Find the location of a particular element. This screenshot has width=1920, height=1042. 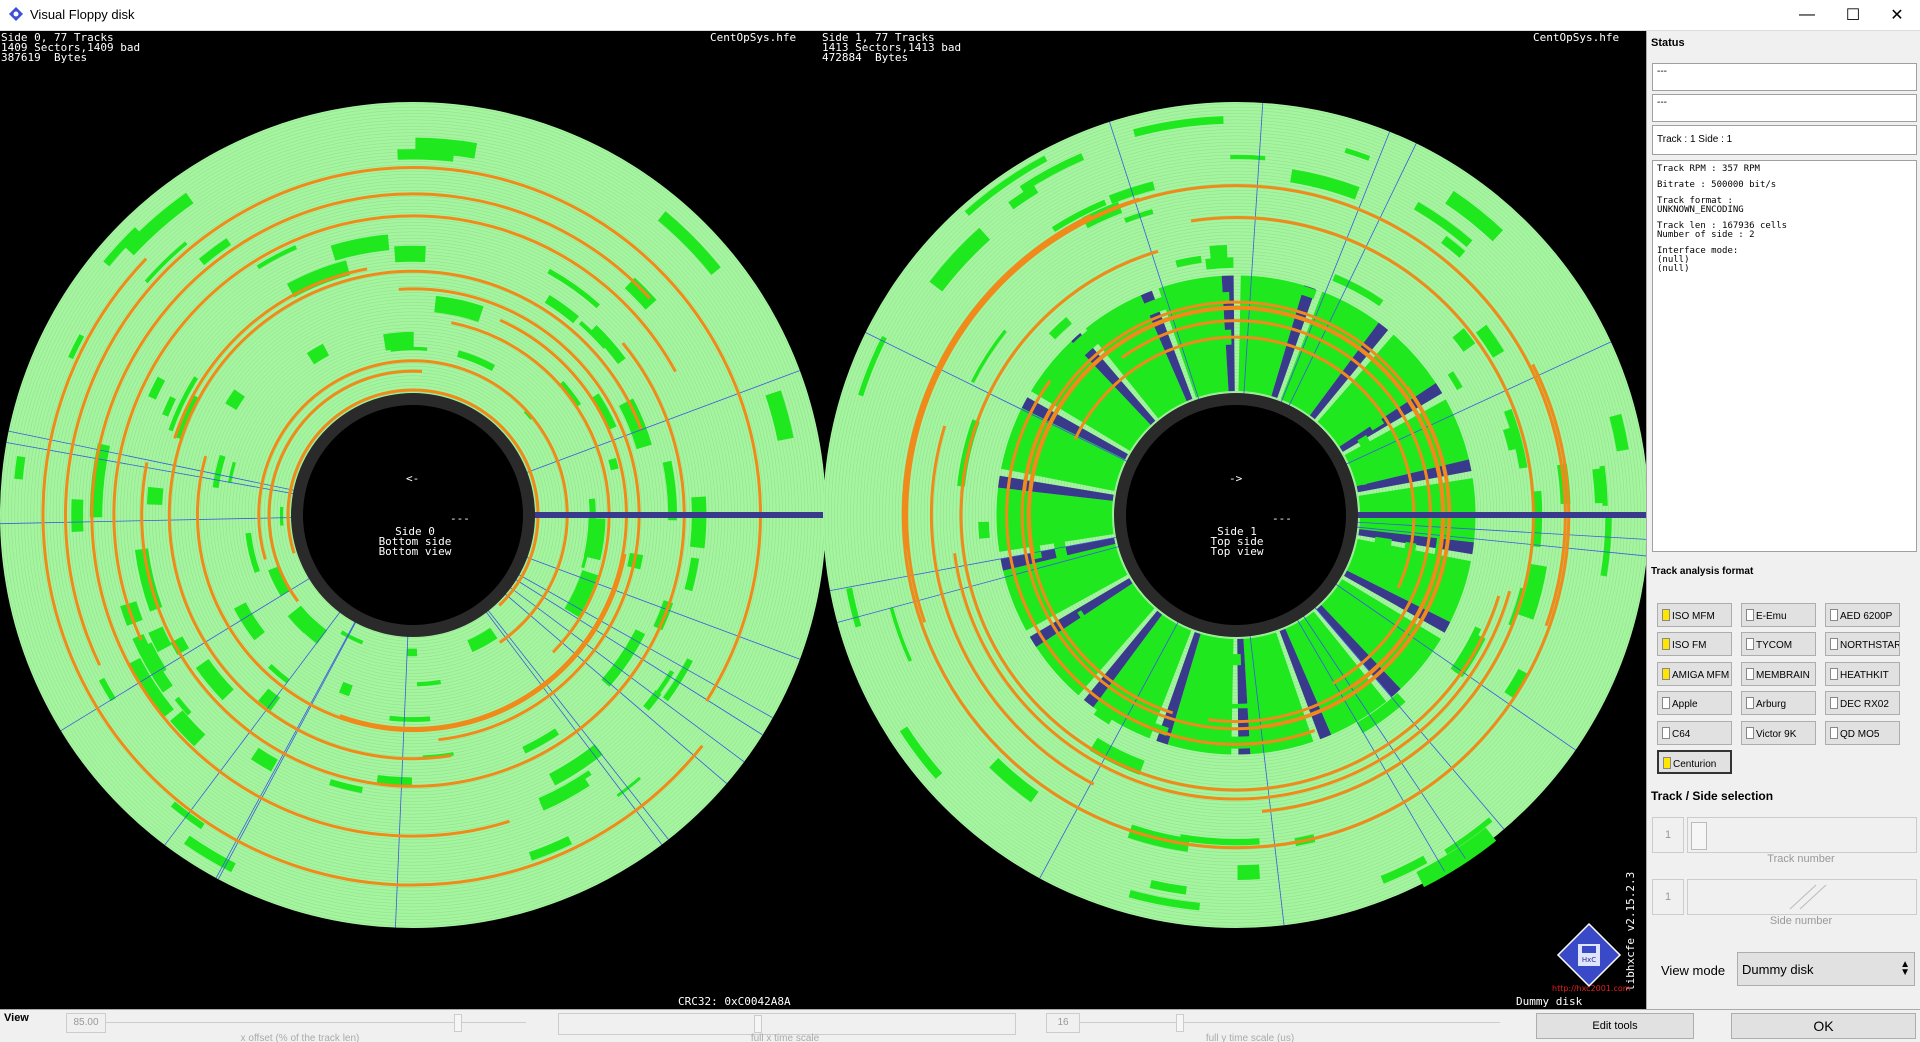

format-dec-rx02-checkbox: DEC RX02 is located at coordinates (1862, 703).